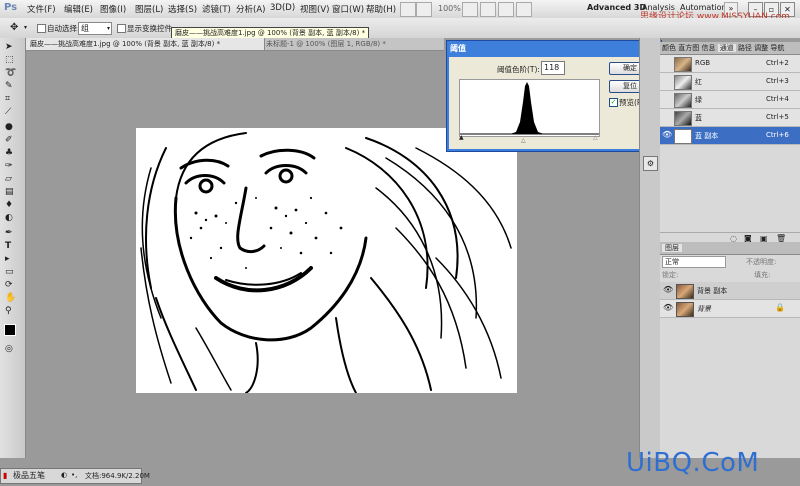  I want to click on photoshop-logo: Ps, so click(11, 7).